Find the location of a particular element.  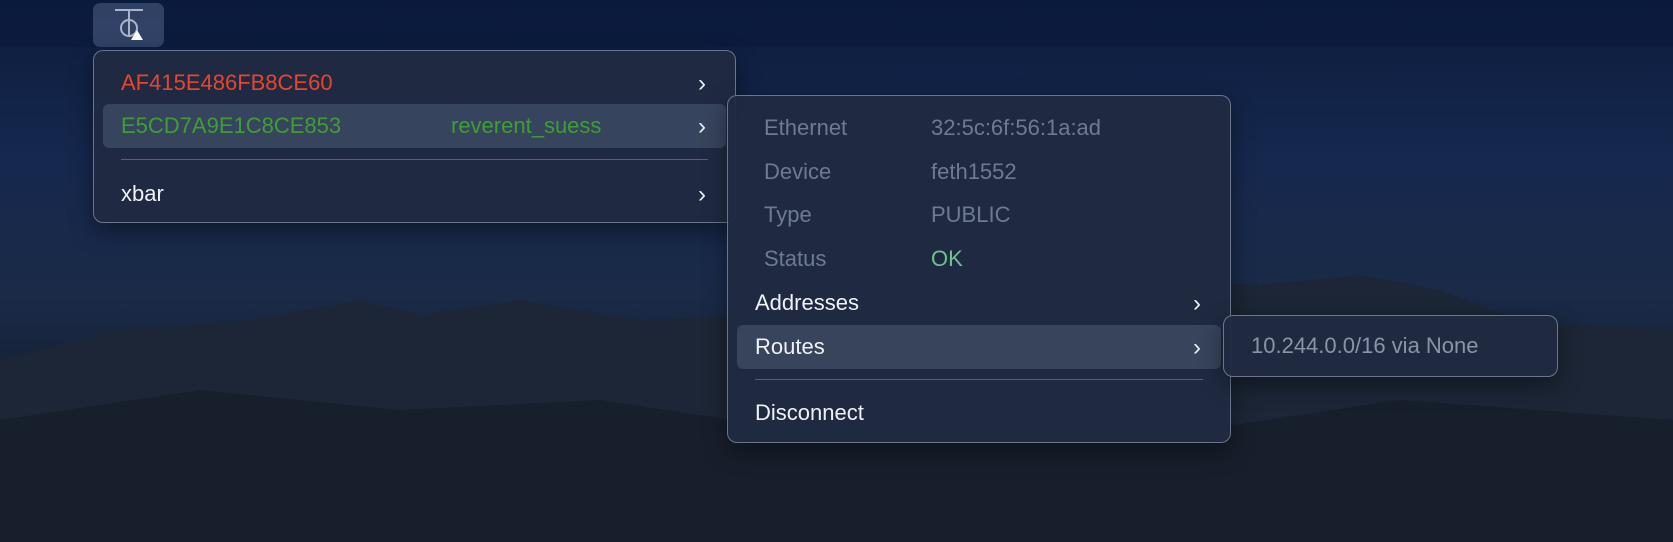

info-label: Device is located at coordinates (798, 171).